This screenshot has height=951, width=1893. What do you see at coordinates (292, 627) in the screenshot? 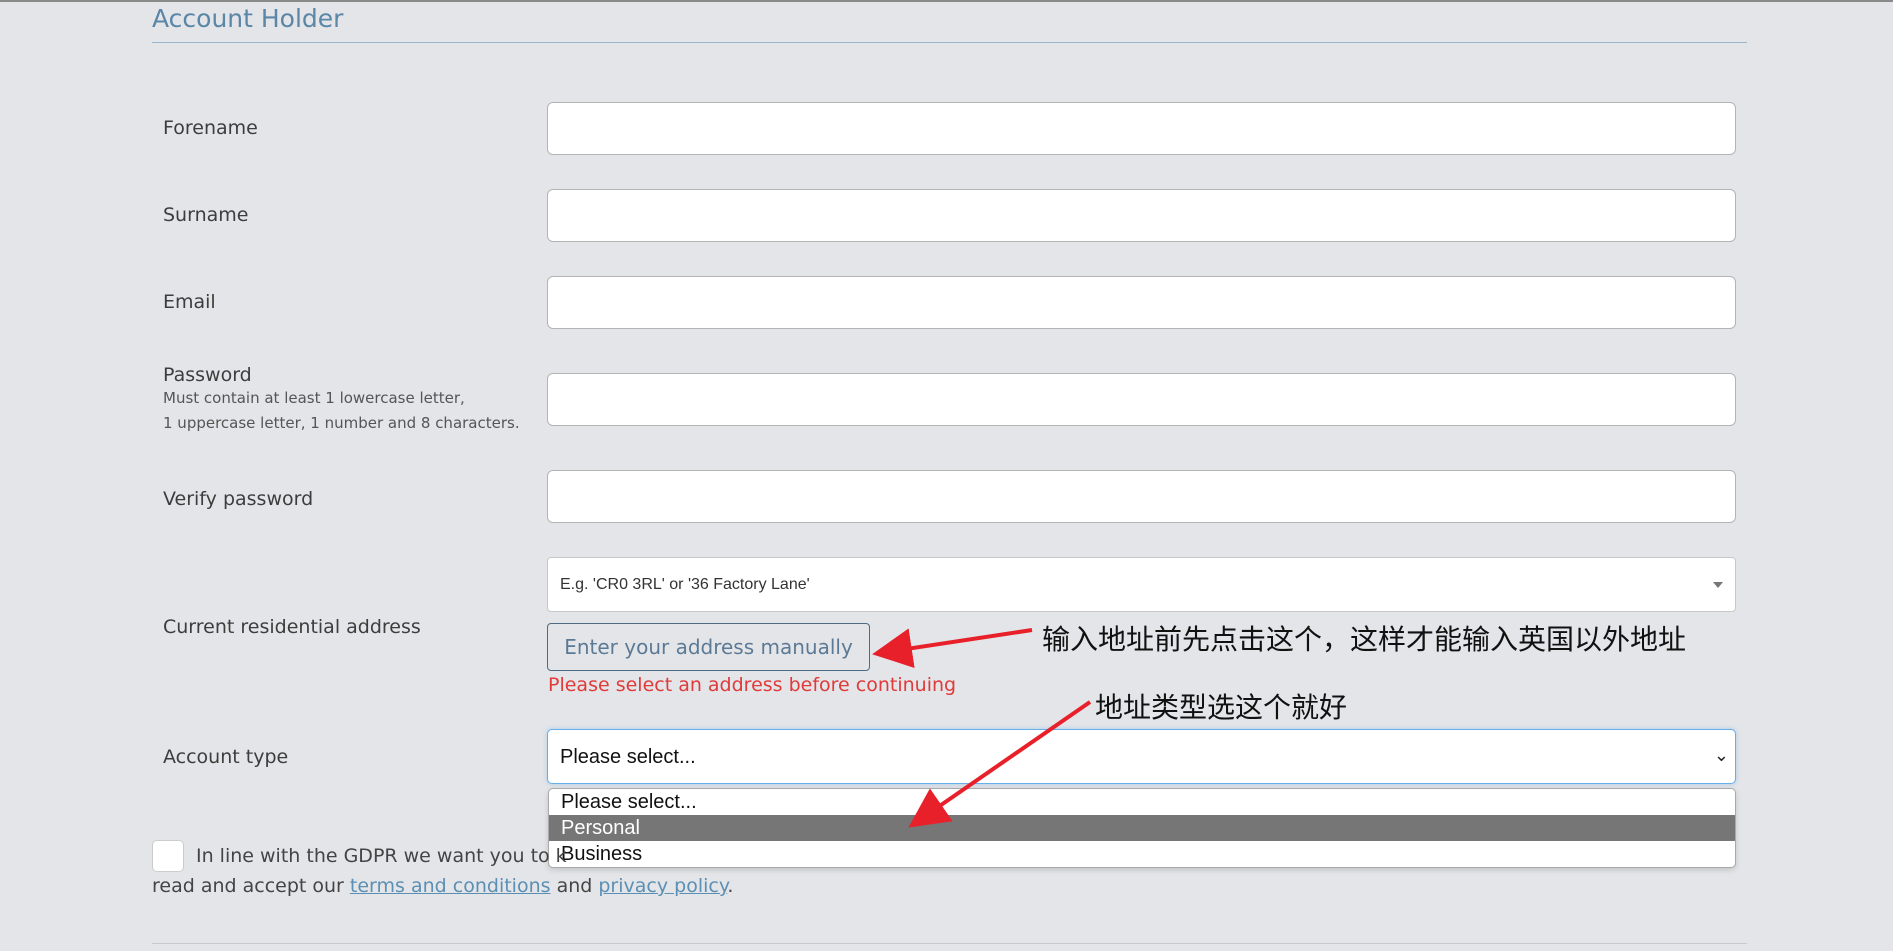
I see `address-label: Current residential address` at bounding box center [292, 627].